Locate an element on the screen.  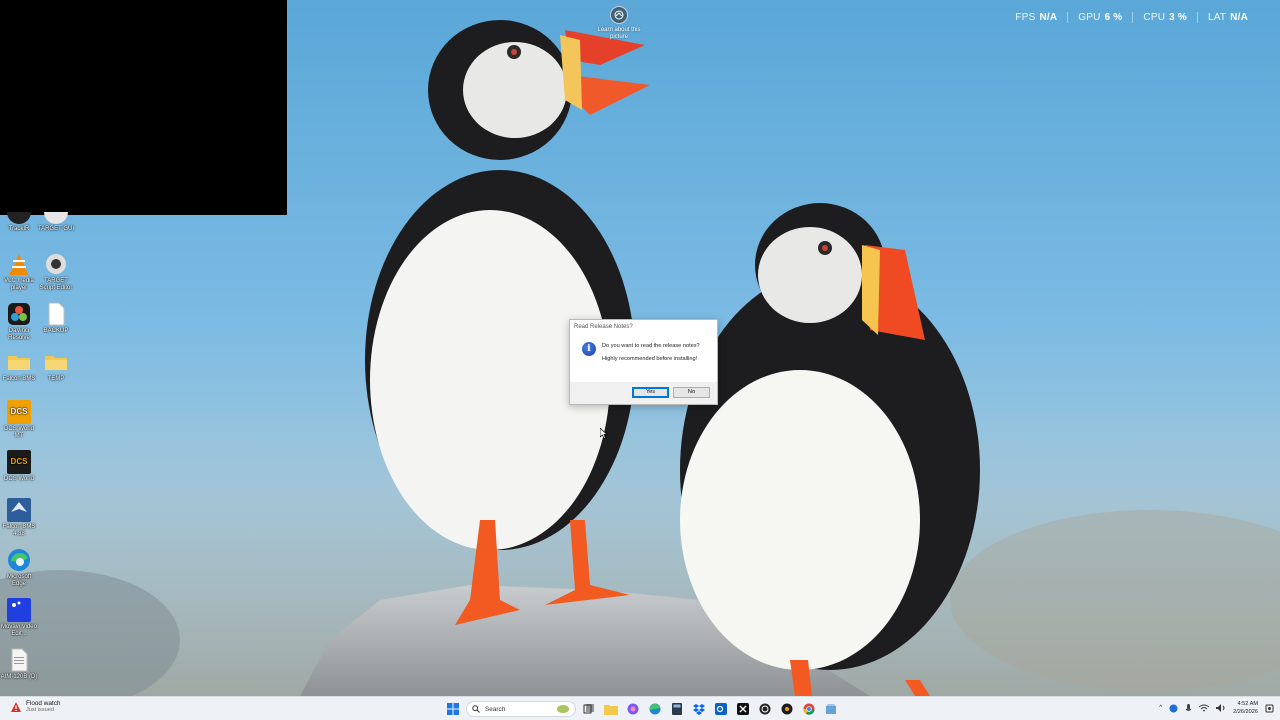
taskbar-app-dark is located at coordinates (787, 709).